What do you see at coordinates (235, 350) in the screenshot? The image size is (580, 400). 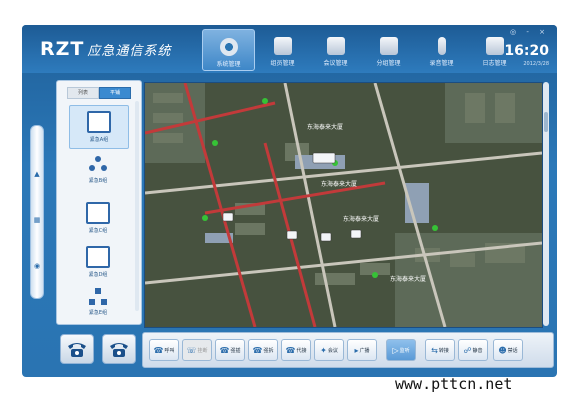 I see `barge-in-label: 强插` at bounding box center [235, 350].